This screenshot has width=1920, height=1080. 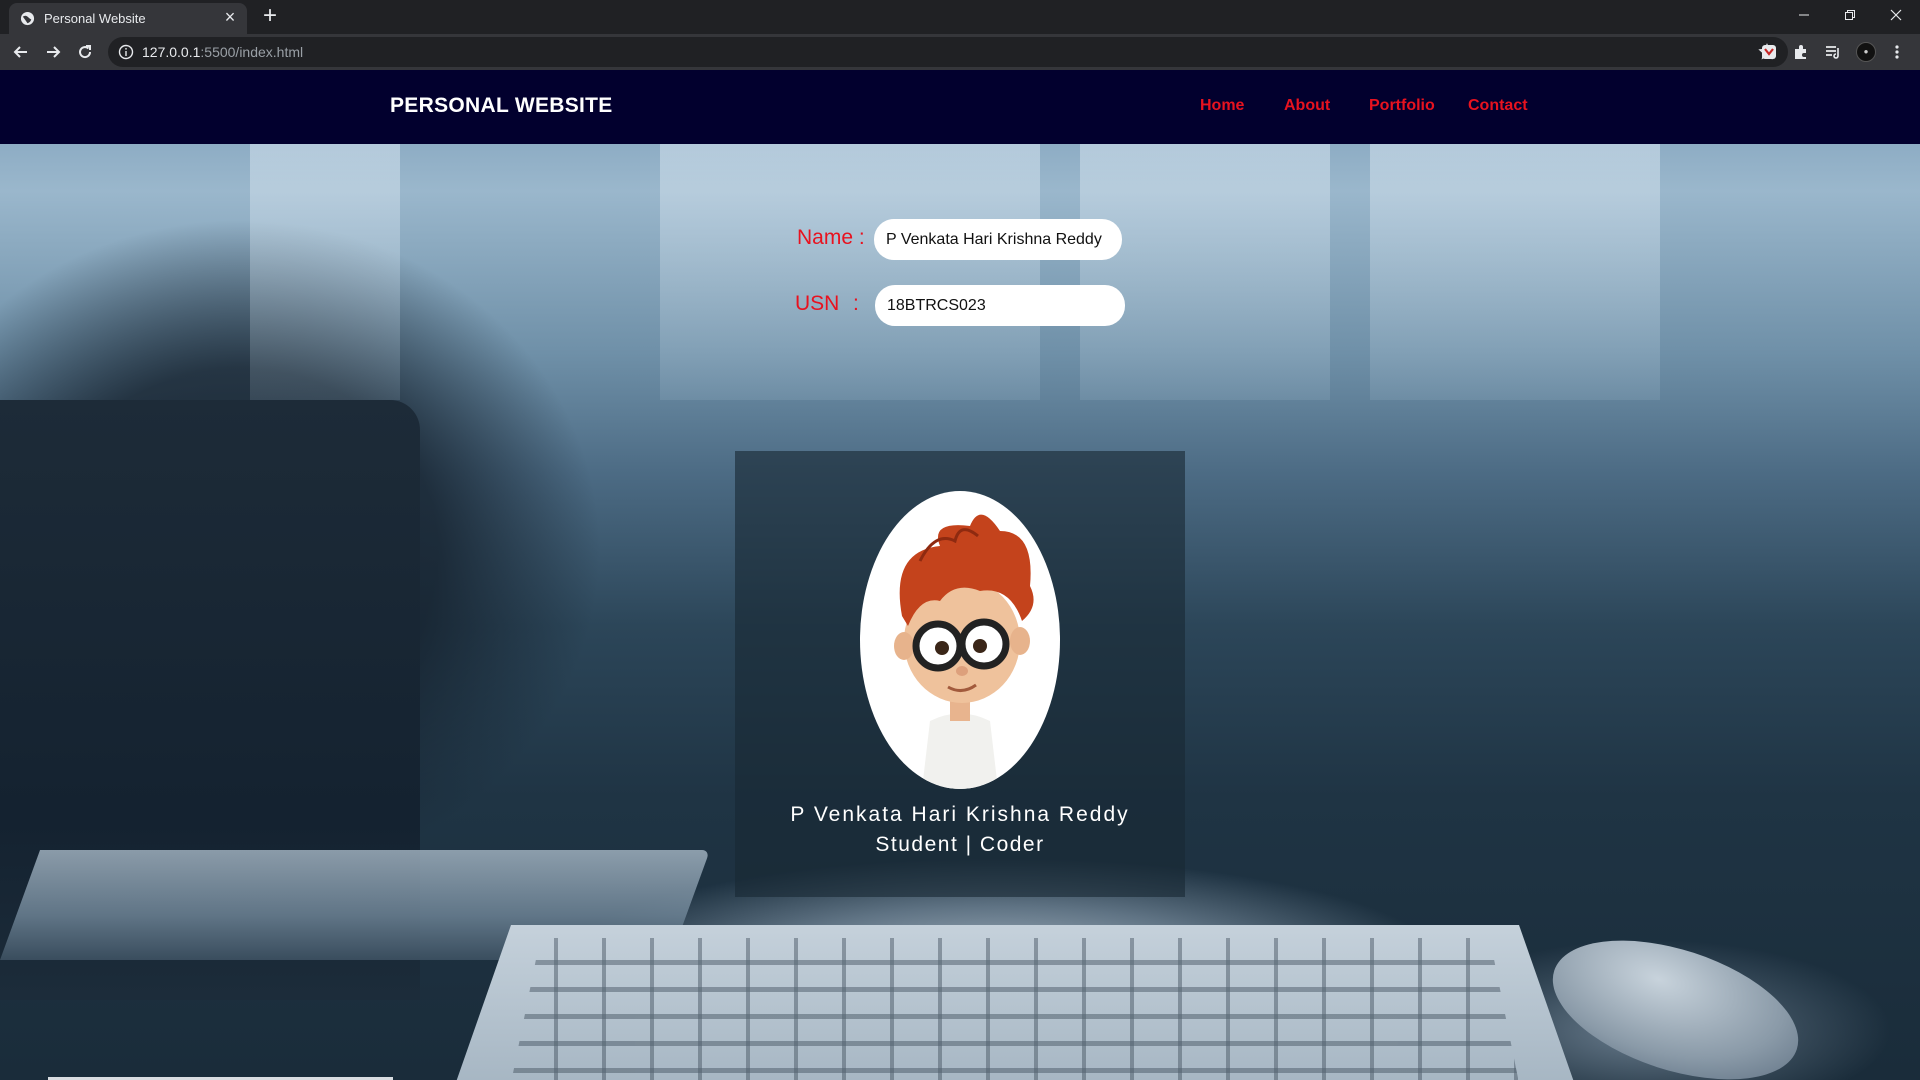 What do you see at coordinates (1769, 52) in the screenshot?
I see `extension-icon` at bounding box center [1769, 52].